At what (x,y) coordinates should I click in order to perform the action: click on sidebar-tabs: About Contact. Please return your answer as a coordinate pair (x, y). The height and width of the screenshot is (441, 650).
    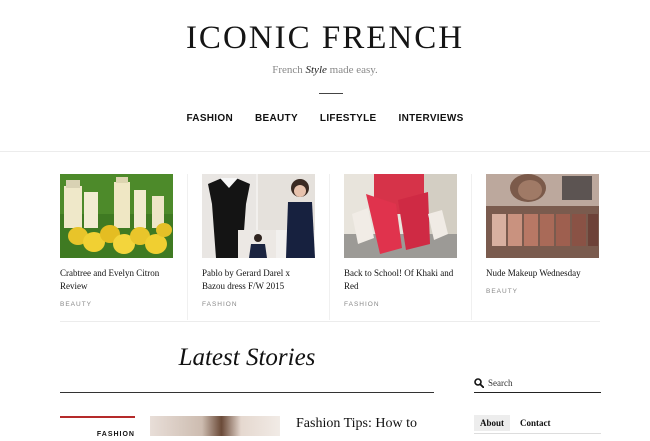
    Looking at the image, I should click on (537, 424).